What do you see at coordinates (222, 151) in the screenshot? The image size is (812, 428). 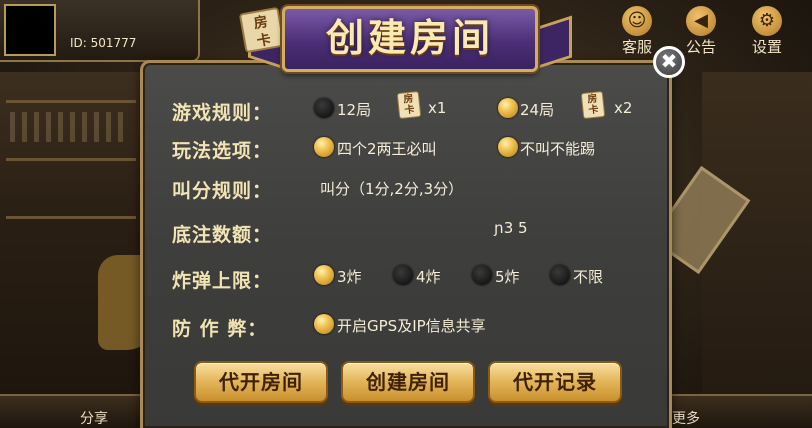 I see `play-options-label: 玩法选项：` at bounding box center [222, 151].